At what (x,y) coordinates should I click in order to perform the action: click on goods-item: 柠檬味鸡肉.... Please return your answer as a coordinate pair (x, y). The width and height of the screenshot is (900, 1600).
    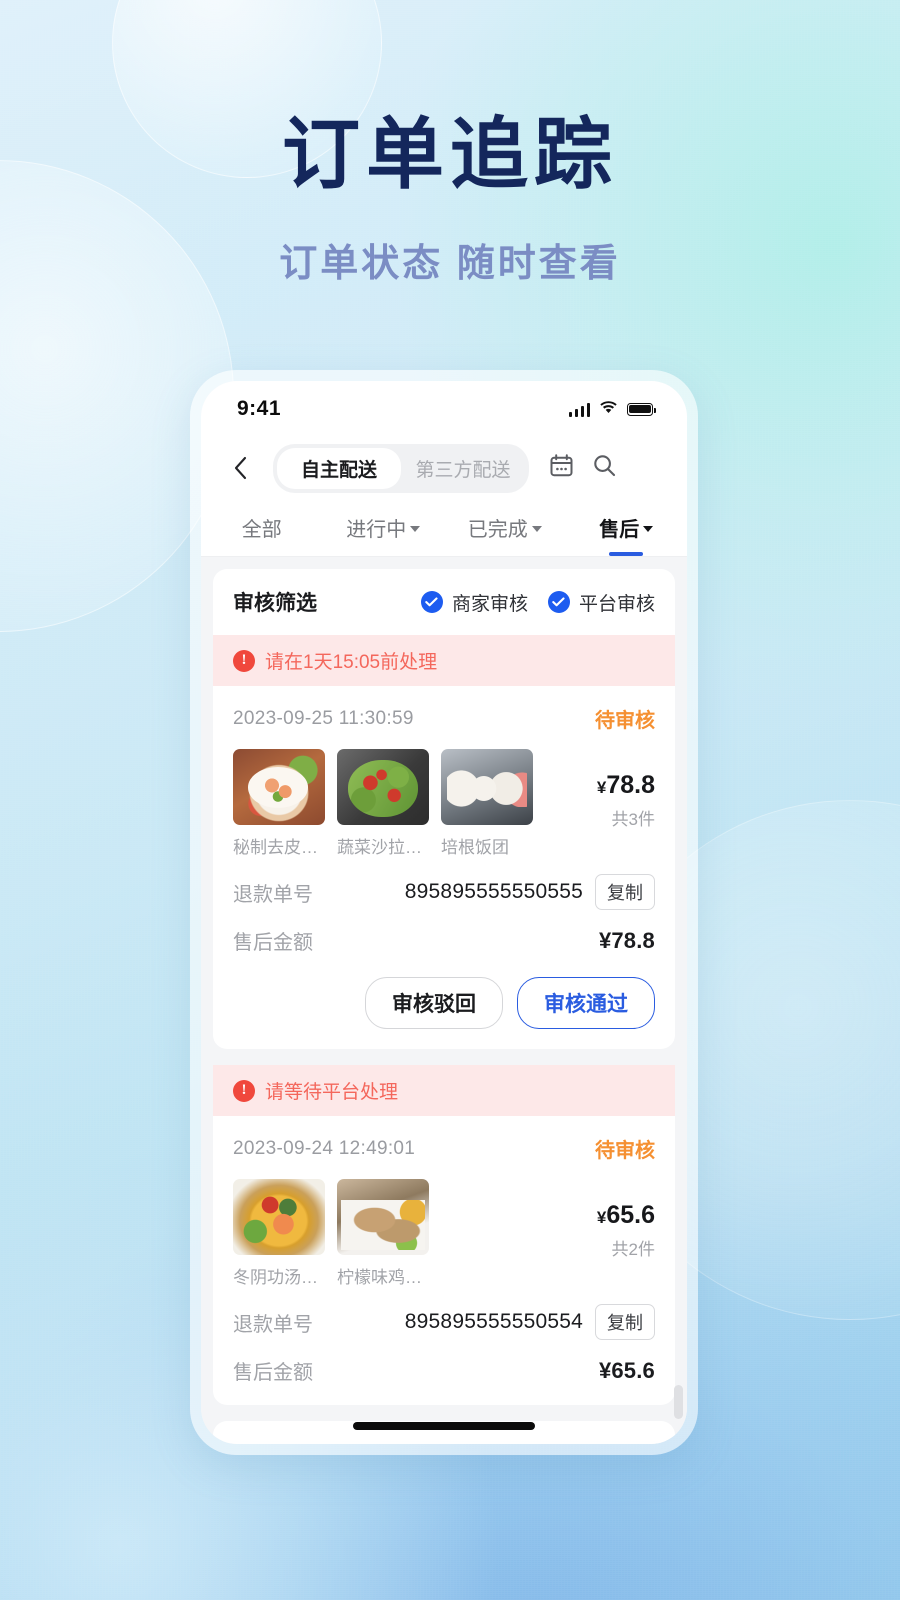
    Looking at the image, I should click on (383, 1233).